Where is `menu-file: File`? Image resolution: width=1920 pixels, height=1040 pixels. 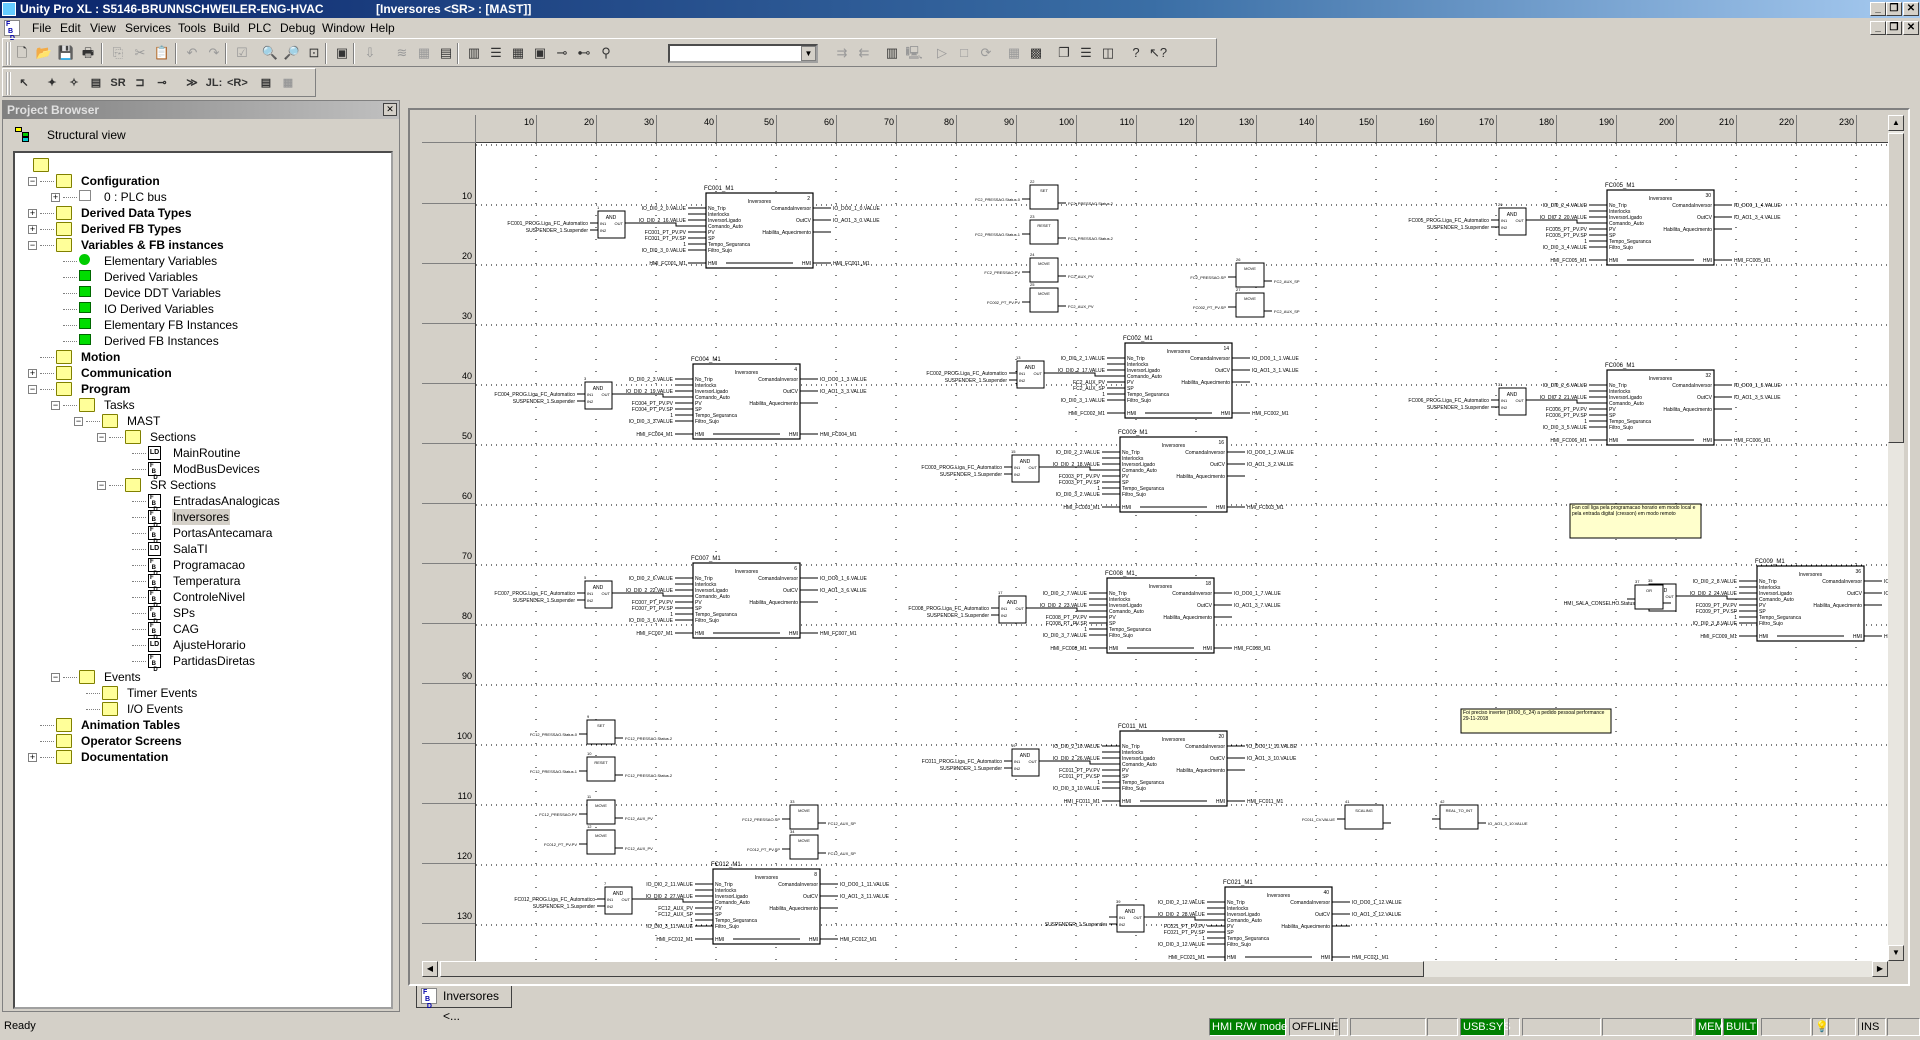
menu-file: File is located at coordinates (41, 28).